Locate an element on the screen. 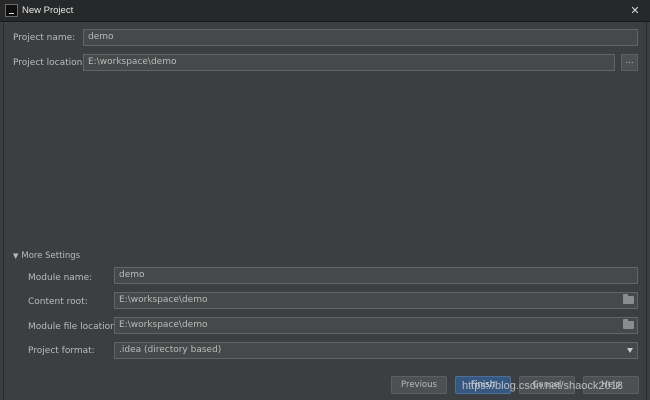 This screenshot has height=400, width=650. module-file-location-label: Module file location: is located at coordinates (73, 327).